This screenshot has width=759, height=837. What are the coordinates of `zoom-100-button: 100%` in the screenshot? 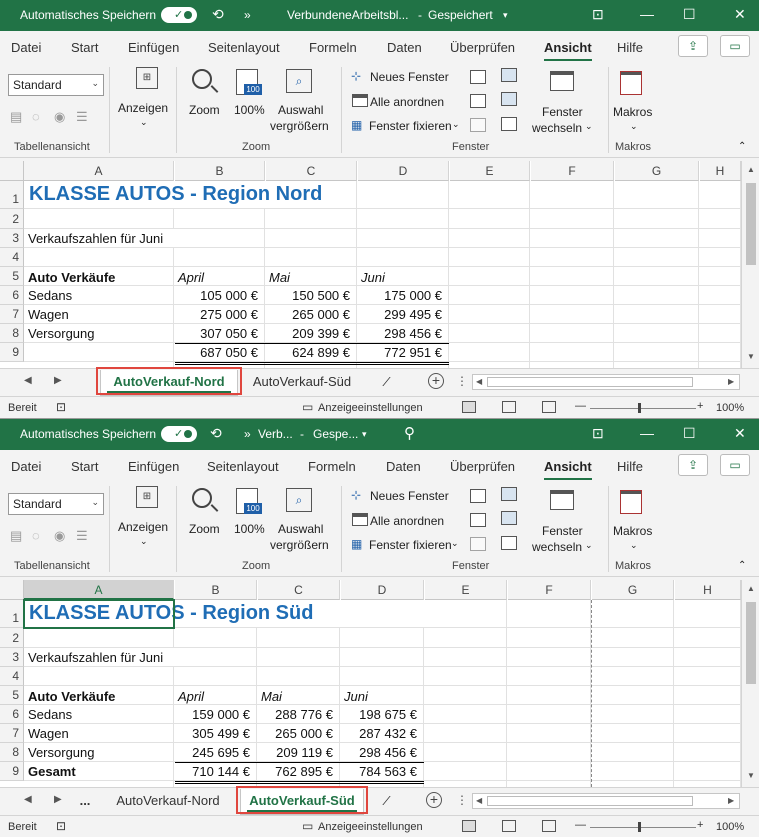 It's located at (249, 110).